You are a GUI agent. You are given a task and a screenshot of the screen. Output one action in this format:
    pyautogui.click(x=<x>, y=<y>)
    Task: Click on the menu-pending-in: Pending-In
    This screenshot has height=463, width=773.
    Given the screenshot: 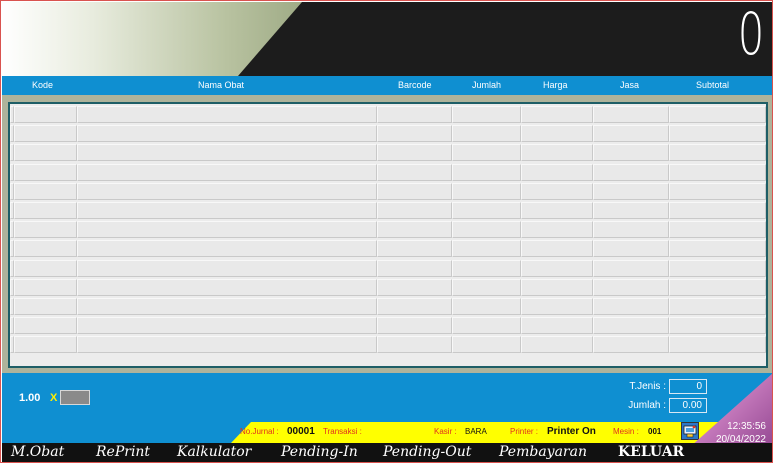 What is the action you would take?
    pyautogui.click(x=319, y=452)
    